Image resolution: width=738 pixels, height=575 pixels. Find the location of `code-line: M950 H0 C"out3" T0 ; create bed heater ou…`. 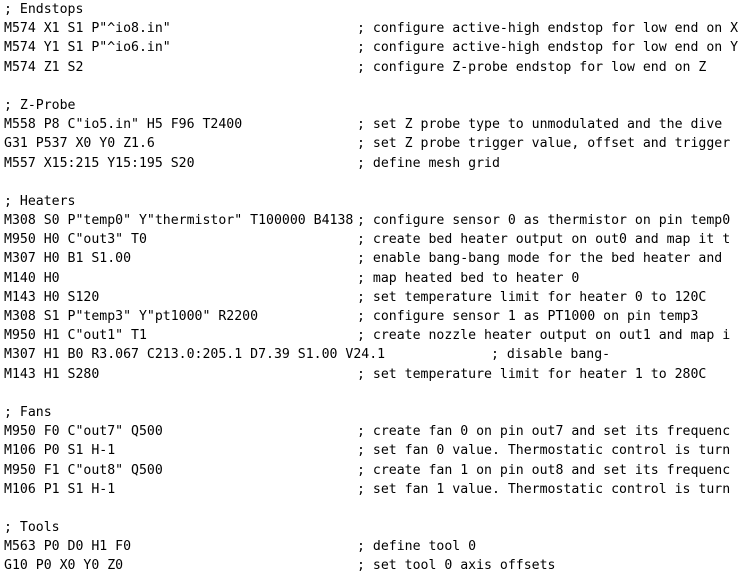

code-line: M950 H0 C"out3" T0 ; create bed heater ou… is located at coordinates (369, 239).